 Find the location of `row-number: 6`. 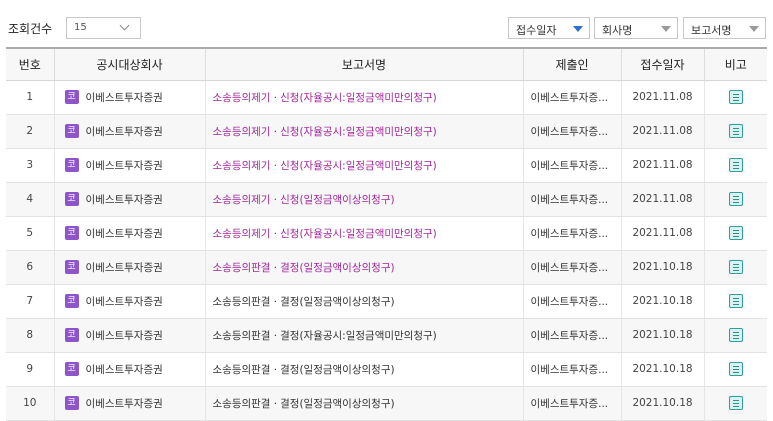

row-number: 6 is located at coordinates (30, 267).